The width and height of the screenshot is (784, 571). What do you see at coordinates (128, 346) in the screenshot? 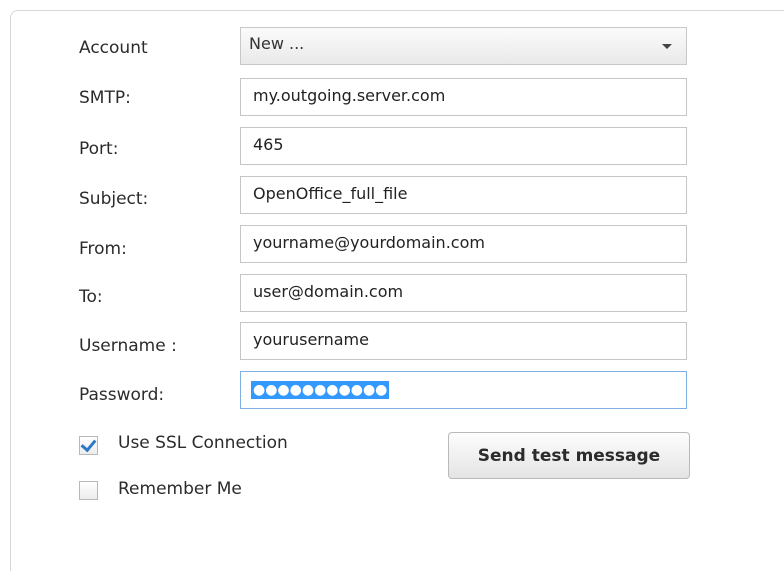
I see `username-label: Username :` at bounding box center [128, 346].